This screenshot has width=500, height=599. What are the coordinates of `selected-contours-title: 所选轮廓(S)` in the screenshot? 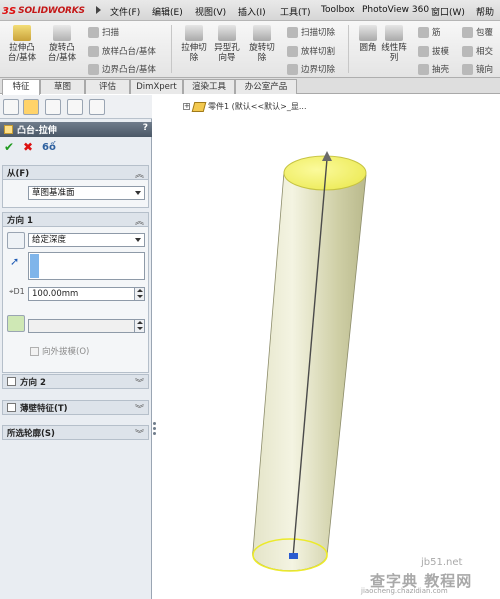 It's located at (31, 433).